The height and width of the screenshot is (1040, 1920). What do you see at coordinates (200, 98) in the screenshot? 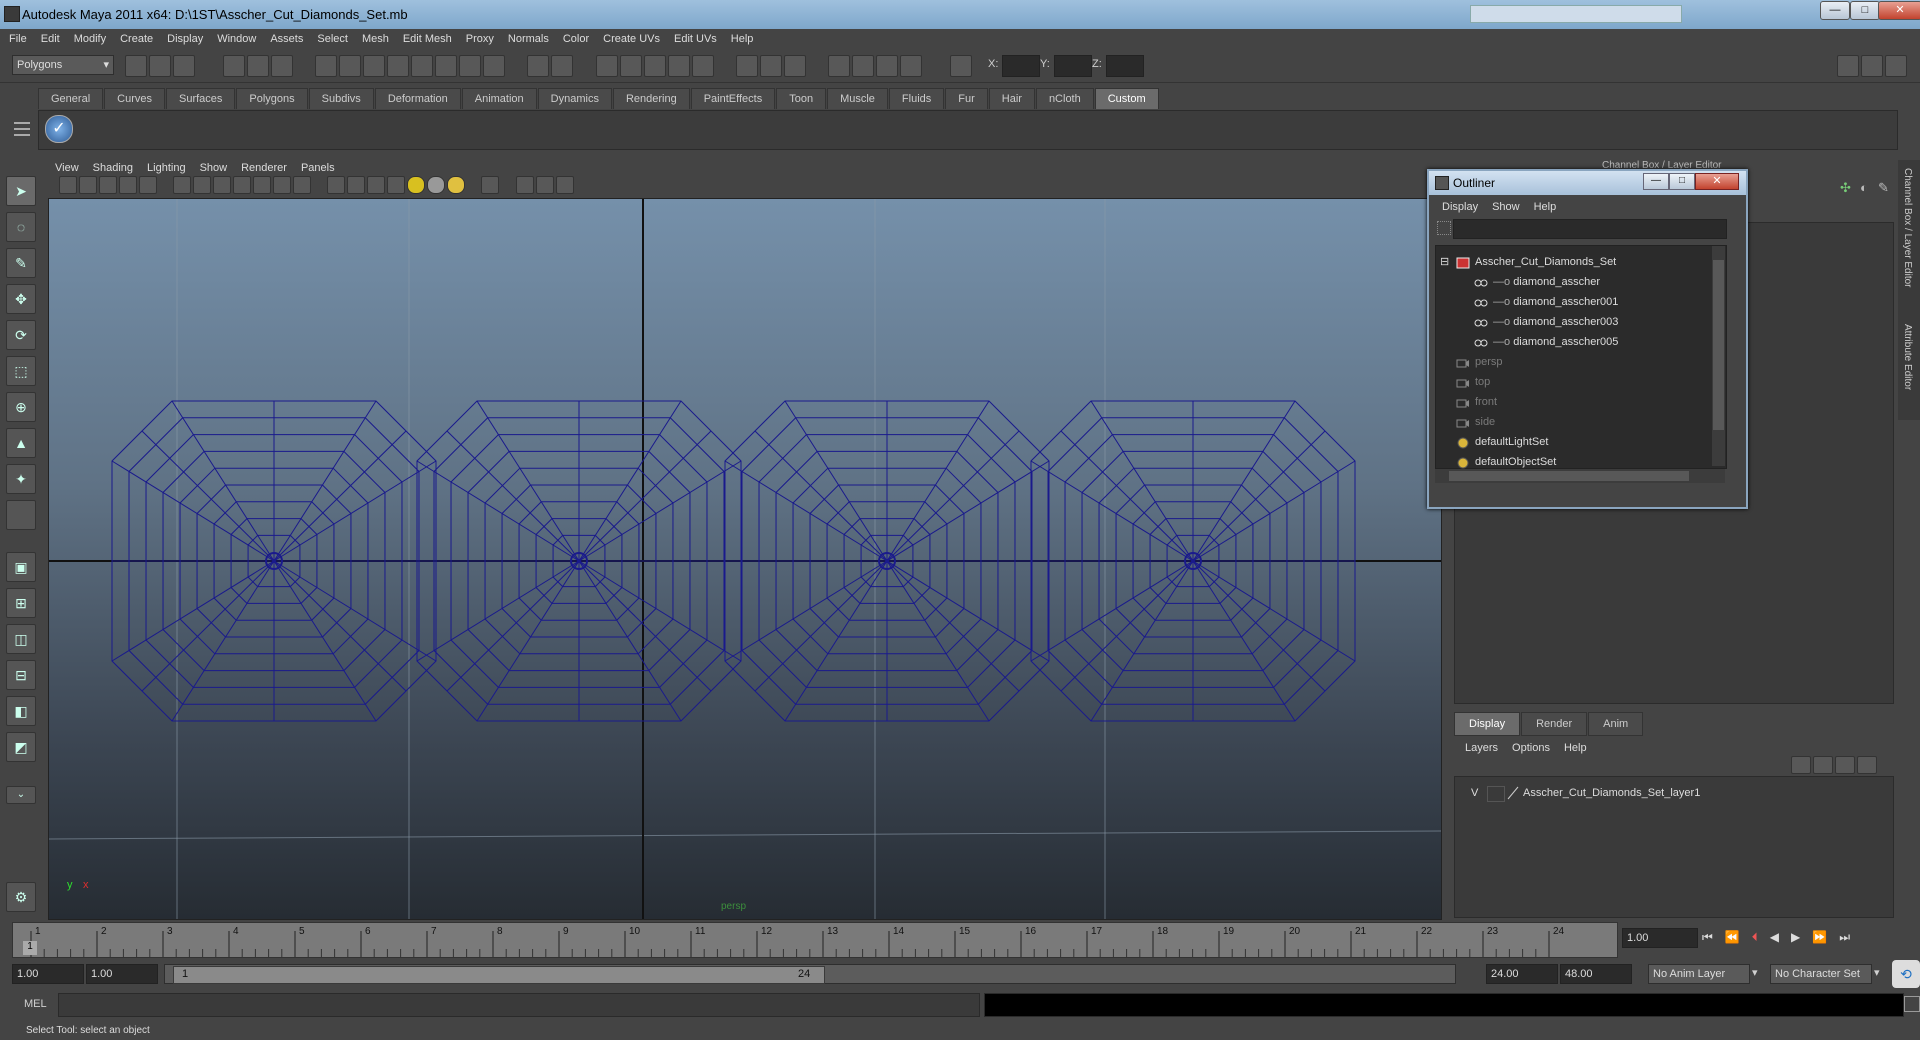
I see `shelf-tab-surfaces: Surfaces` at bounding box center [200, 98].